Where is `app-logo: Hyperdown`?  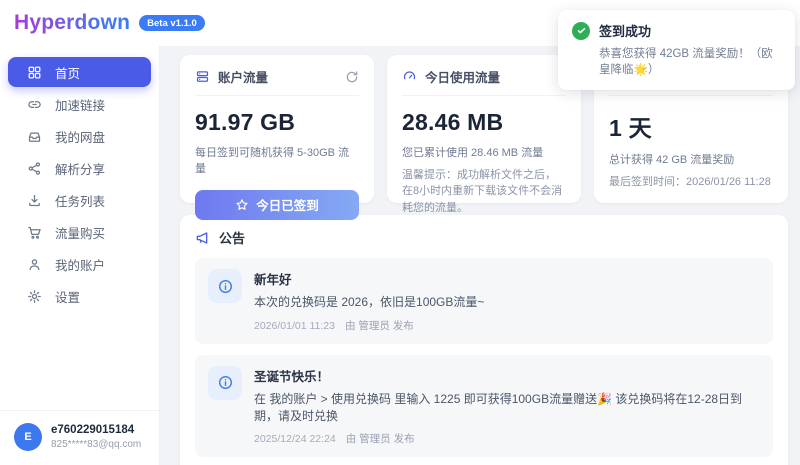
app-logo: Hyperdown is located at coordinates (72, 22).